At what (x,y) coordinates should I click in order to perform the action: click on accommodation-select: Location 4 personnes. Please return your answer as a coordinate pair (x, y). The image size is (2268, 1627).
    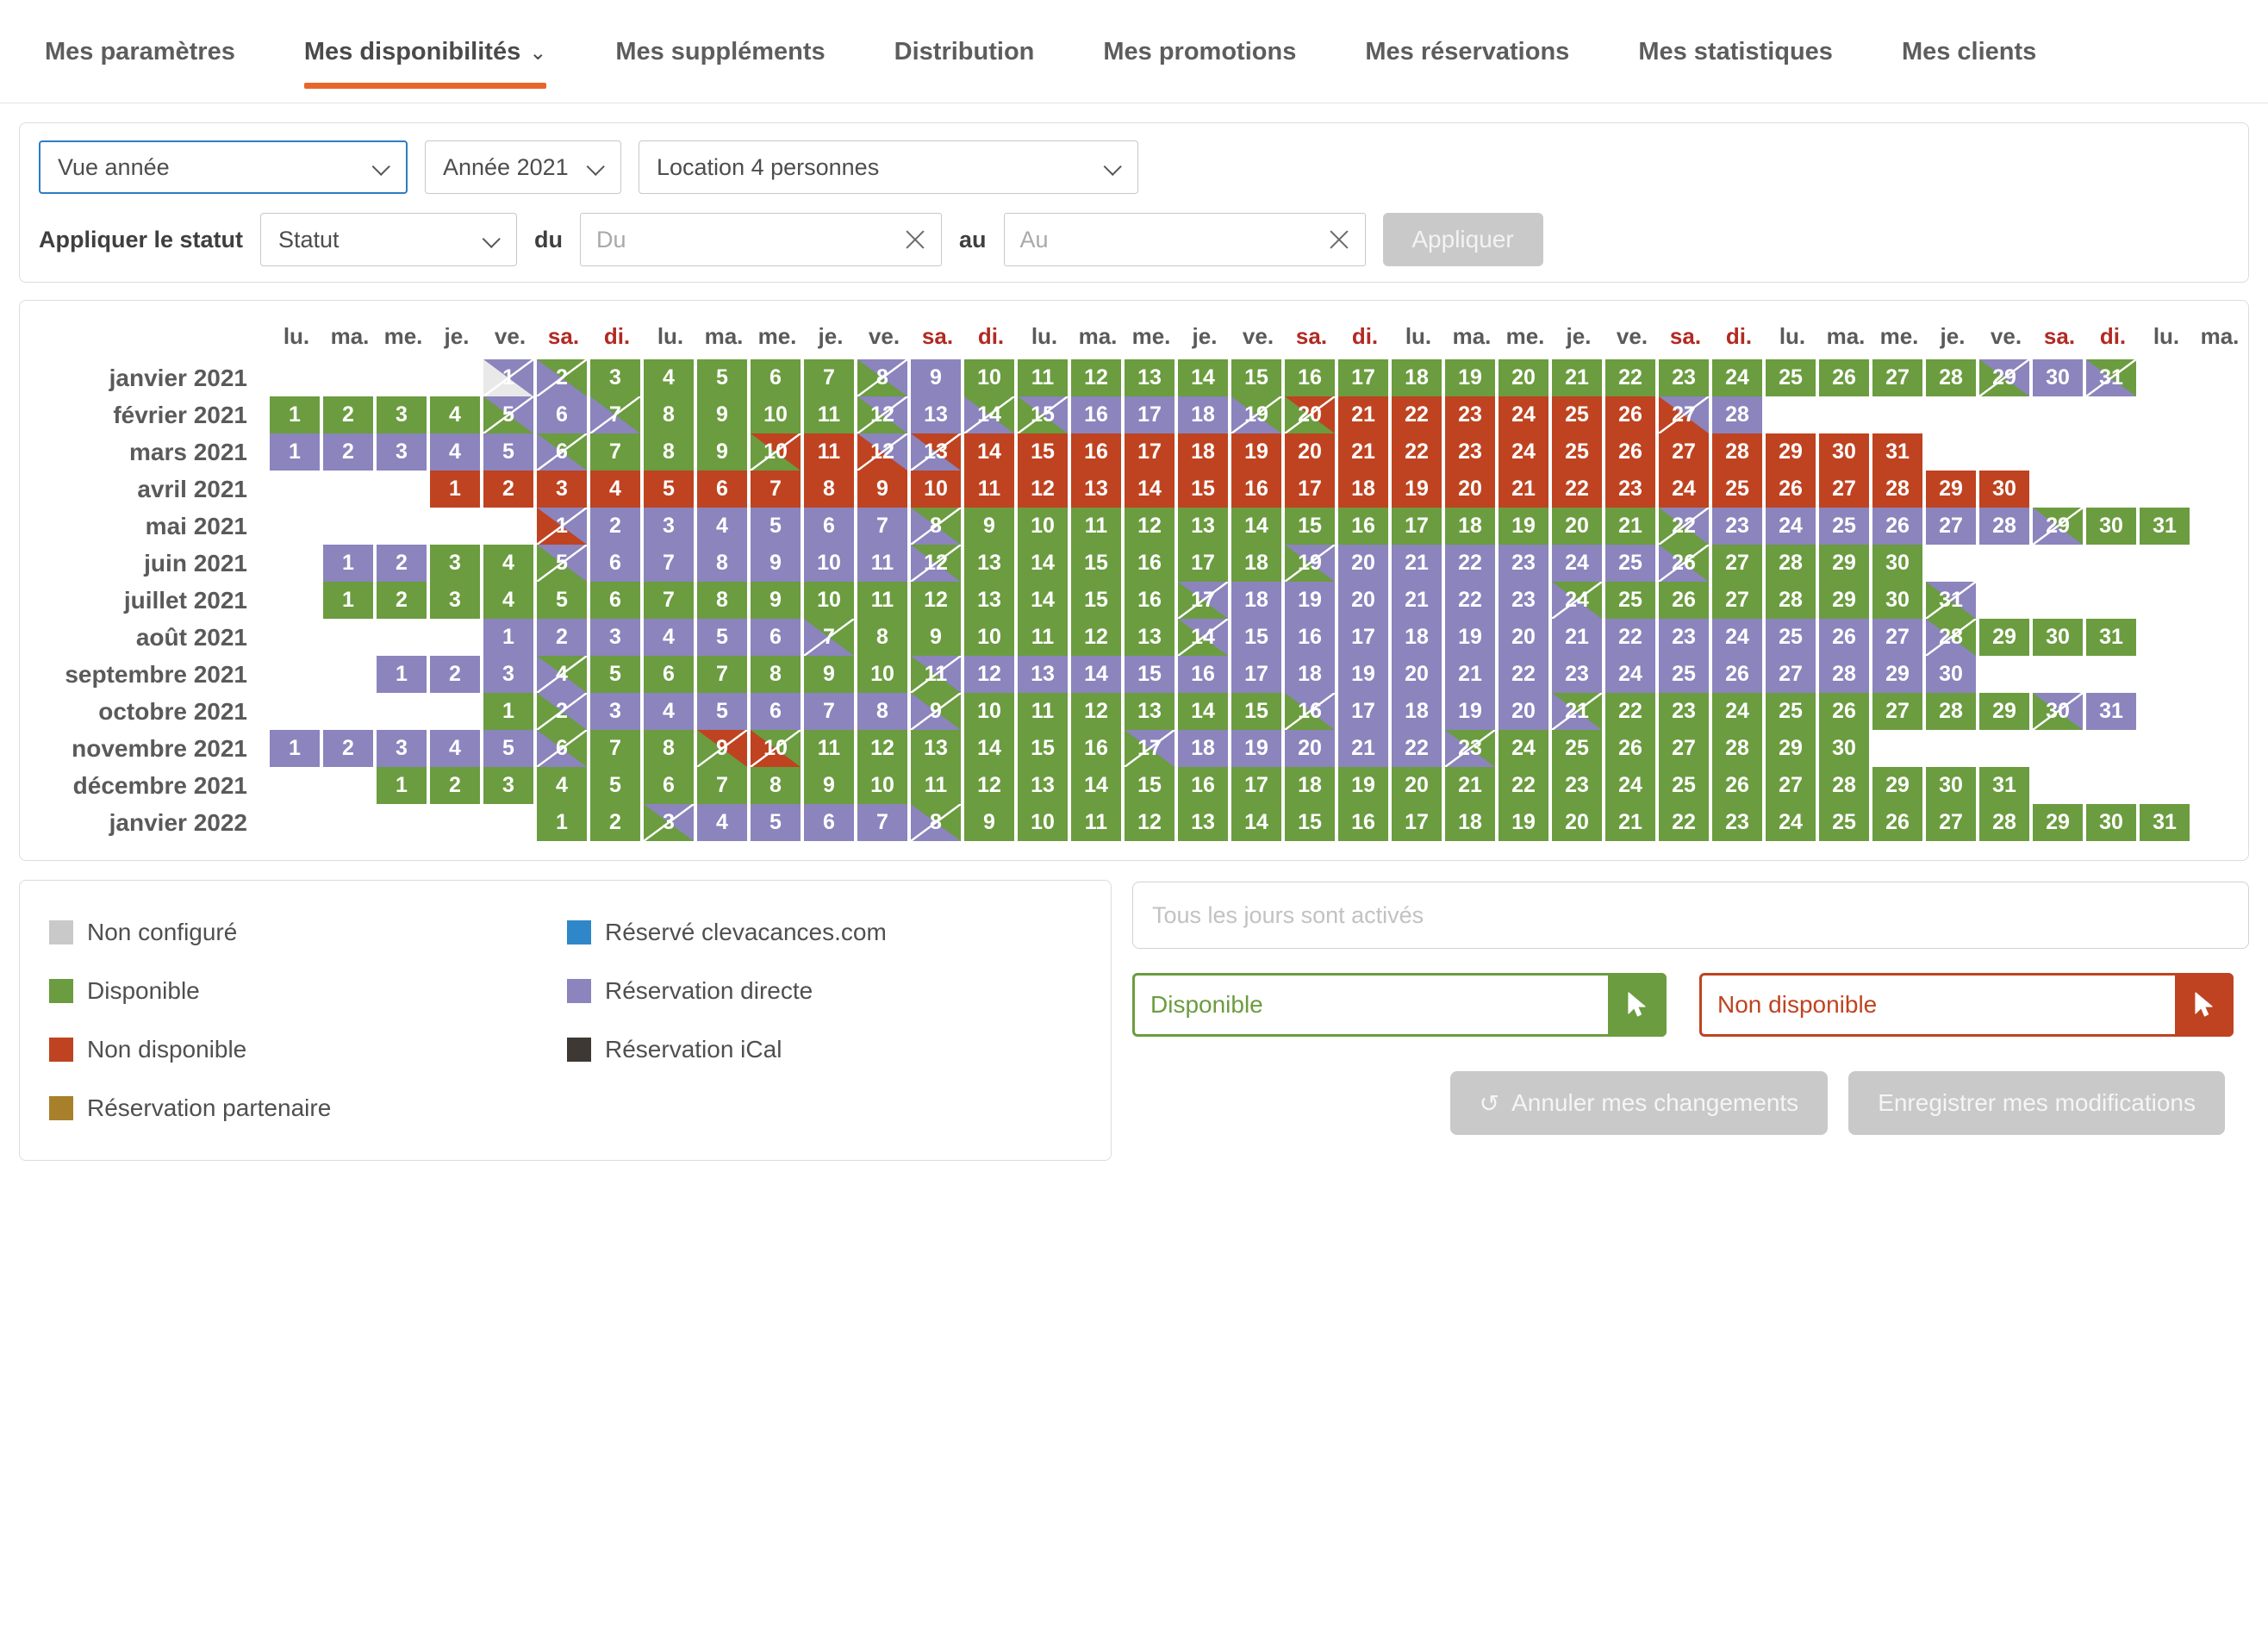
    Looking at the image, I should click on (888, 167).